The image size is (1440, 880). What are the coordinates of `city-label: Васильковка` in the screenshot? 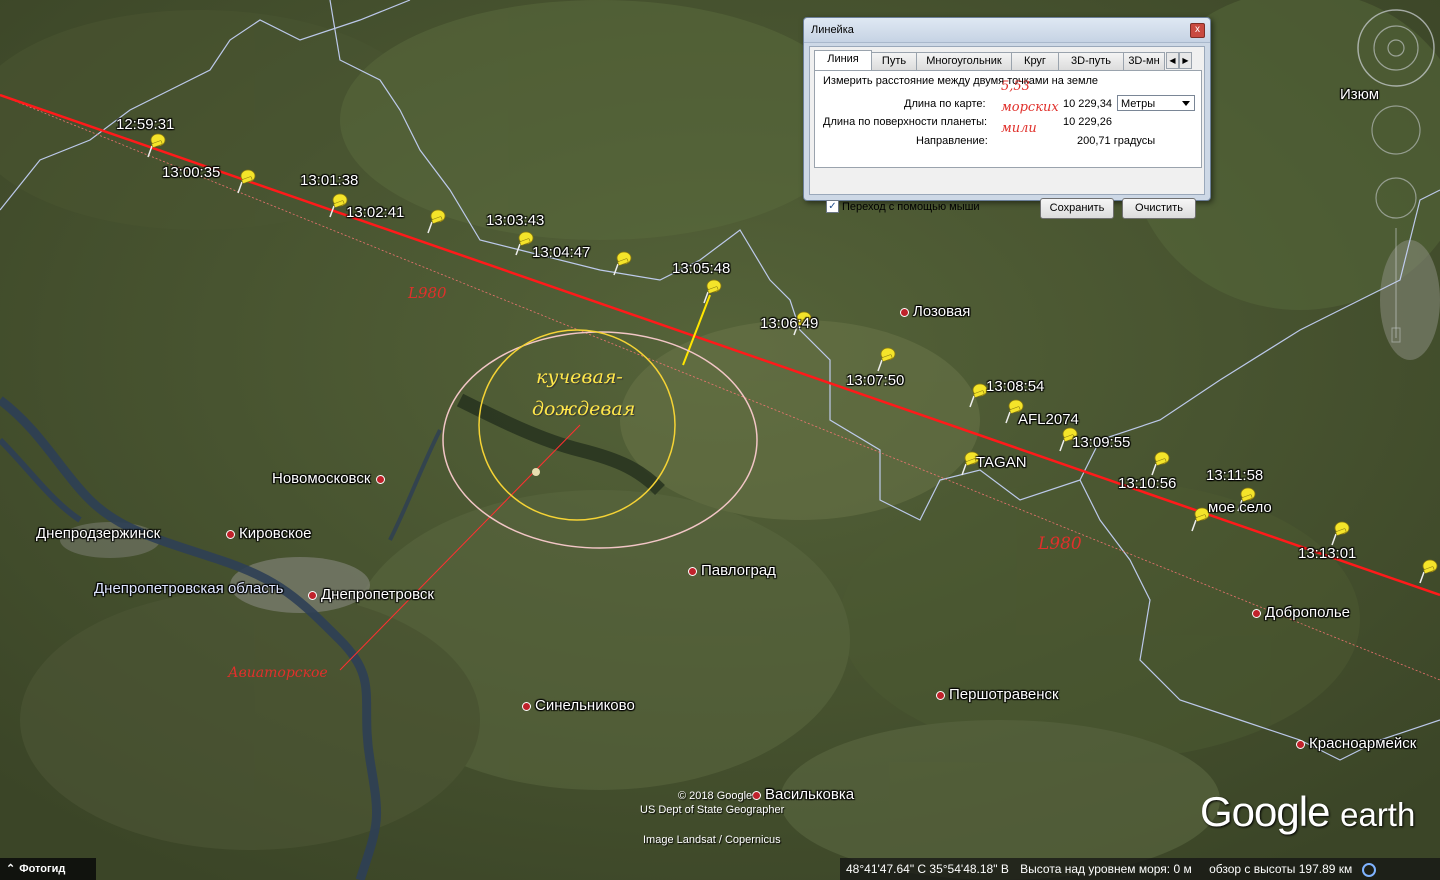 It's located at (803, 794).